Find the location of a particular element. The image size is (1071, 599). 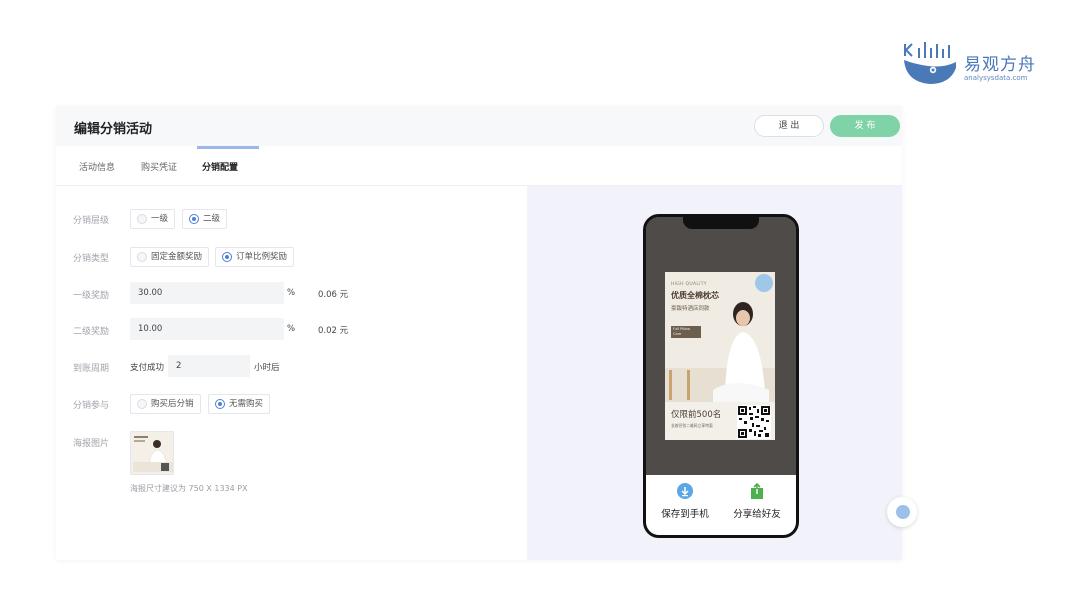

level-label: 分销层级 is located at coordinates (91, 221).